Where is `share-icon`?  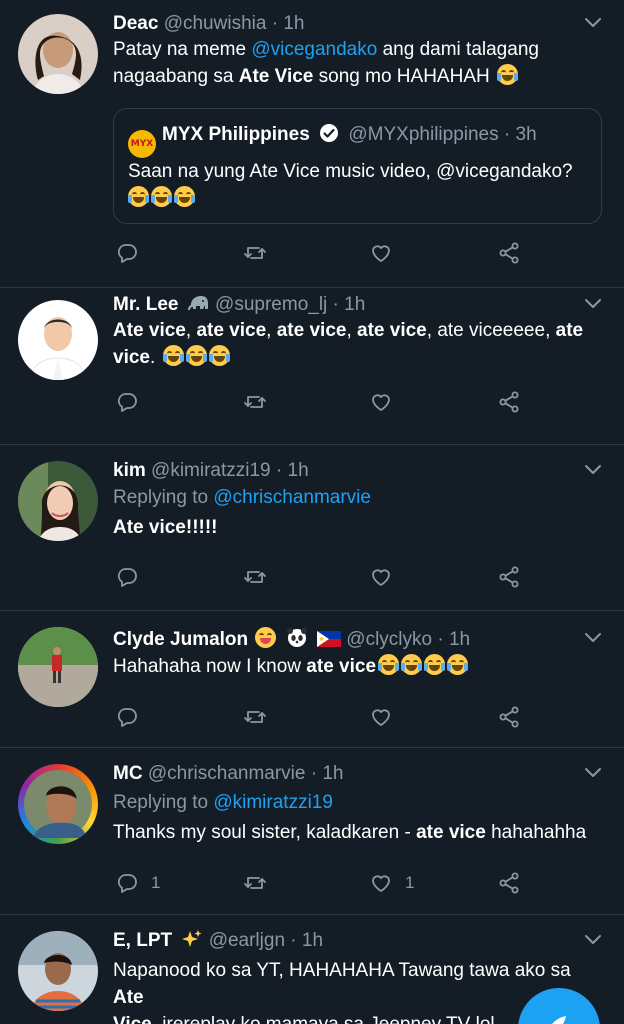
share-icon is located at coordinates (509, 402).